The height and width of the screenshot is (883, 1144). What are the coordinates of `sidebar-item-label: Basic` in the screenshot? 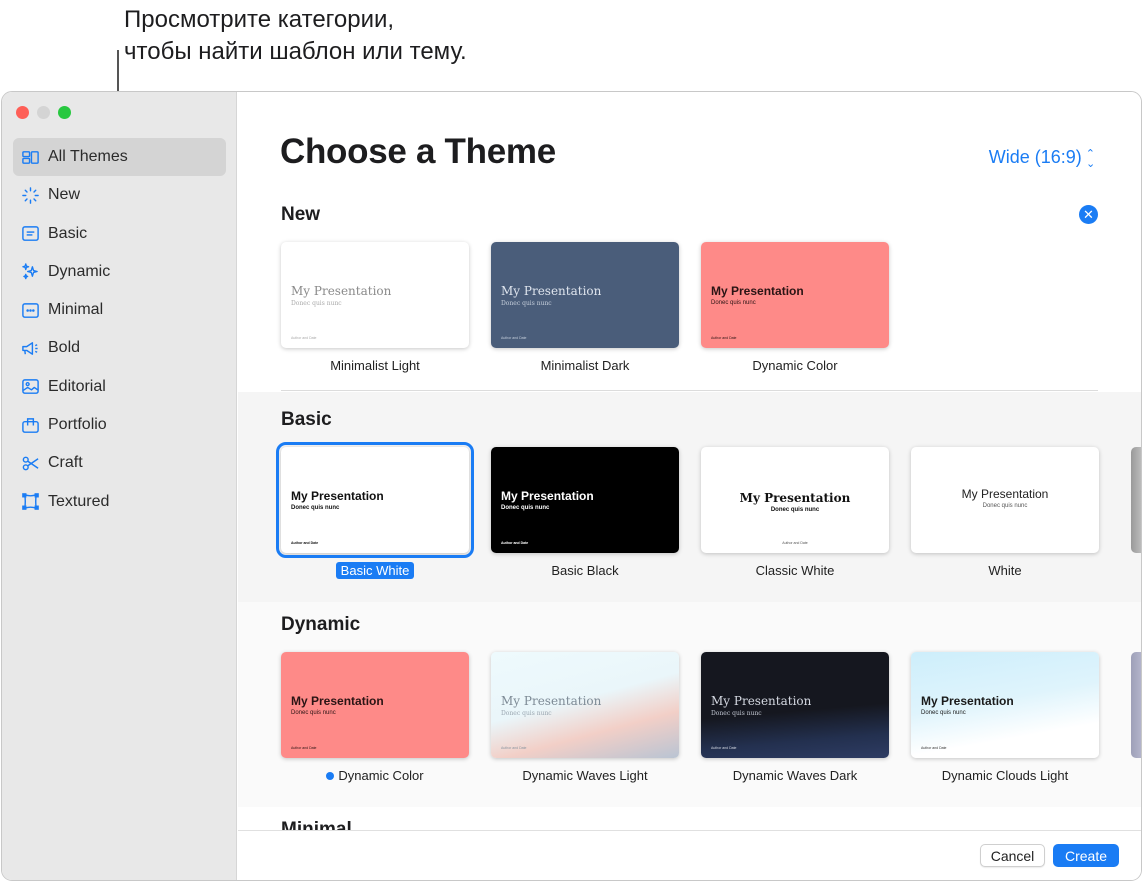 It's located at (68, 233).